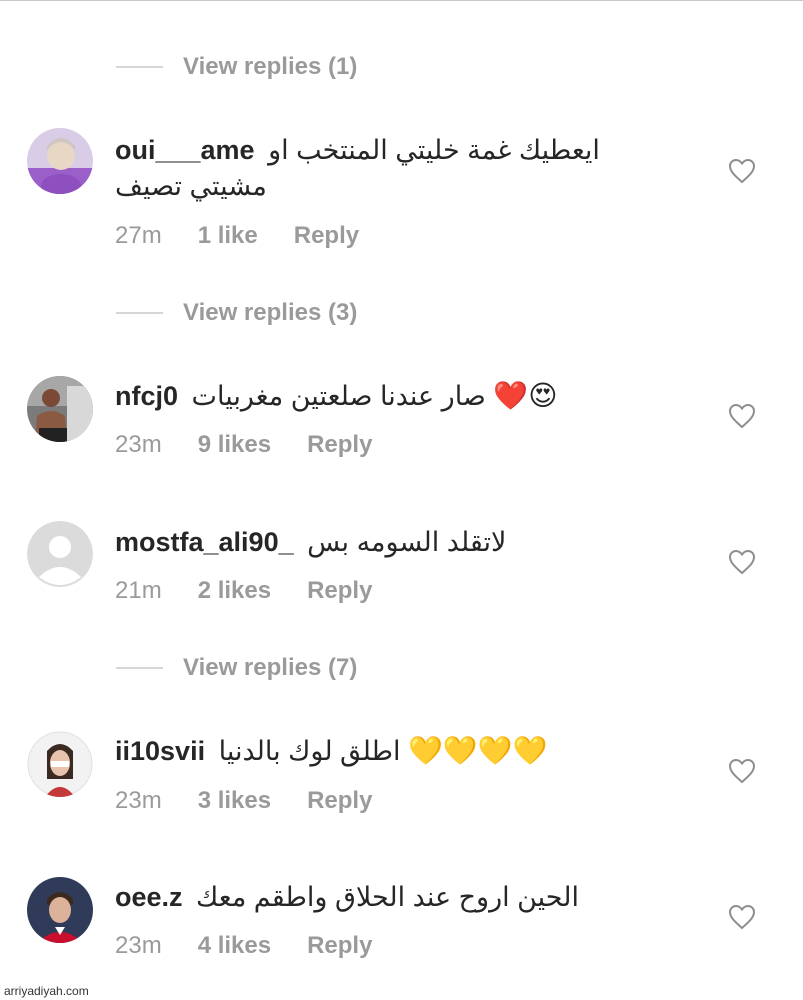 This screenshot has height=1000, width=803. Describe the element at coordinates (138, 235) in the screenshot. I see `comment-time: 27m` at that location.